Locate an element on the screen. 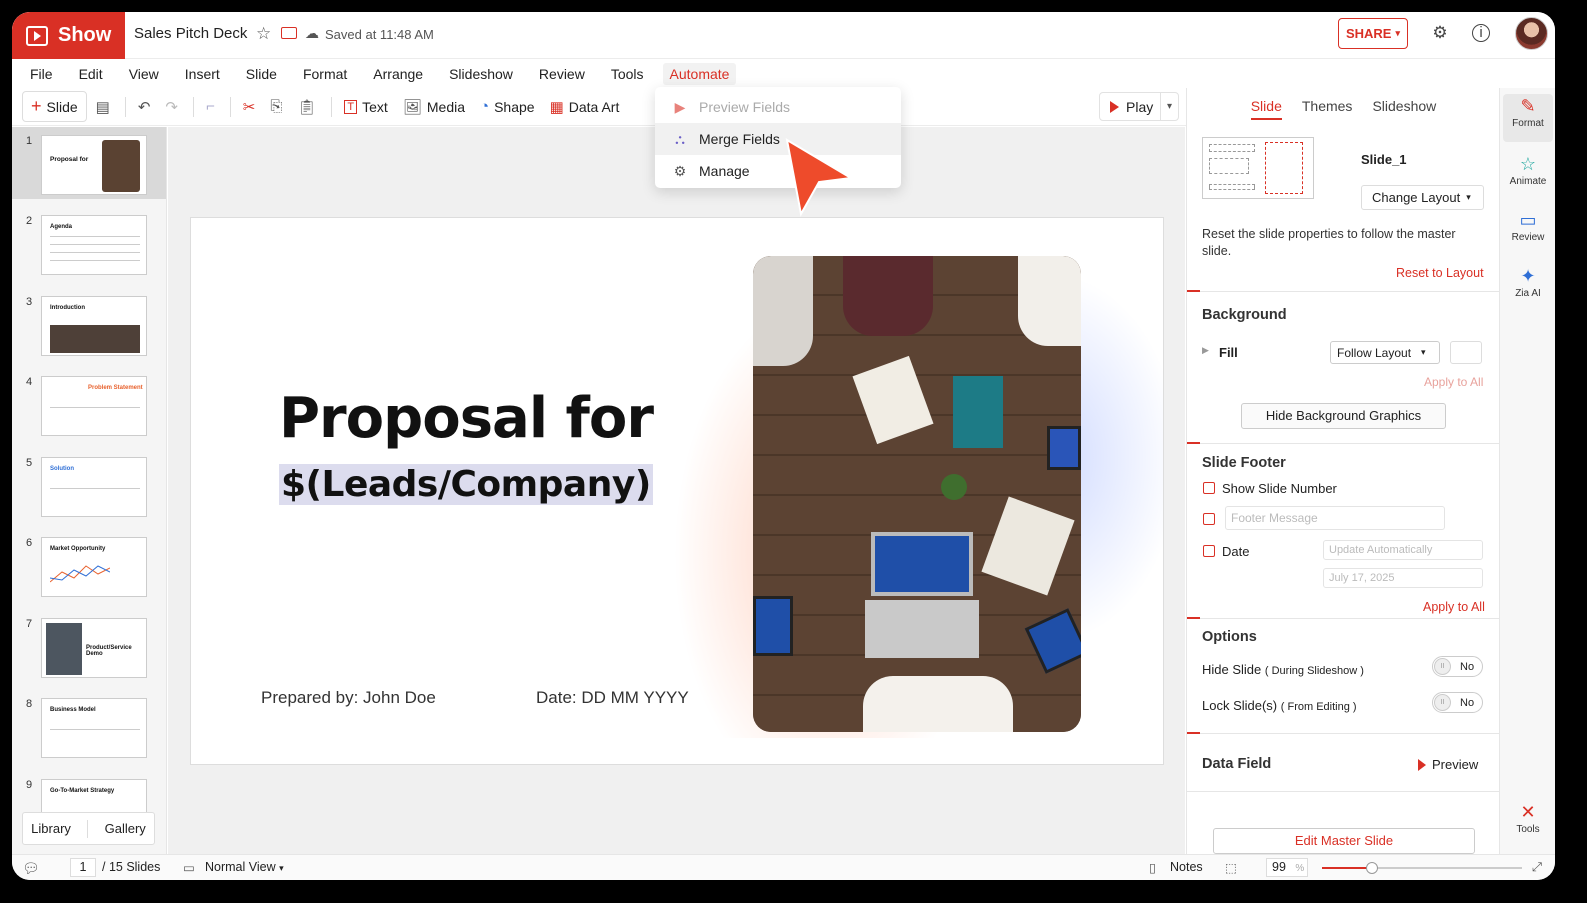  slide-thumbnail: 7 Product/Service Demo is located at coordinates (89, 646).